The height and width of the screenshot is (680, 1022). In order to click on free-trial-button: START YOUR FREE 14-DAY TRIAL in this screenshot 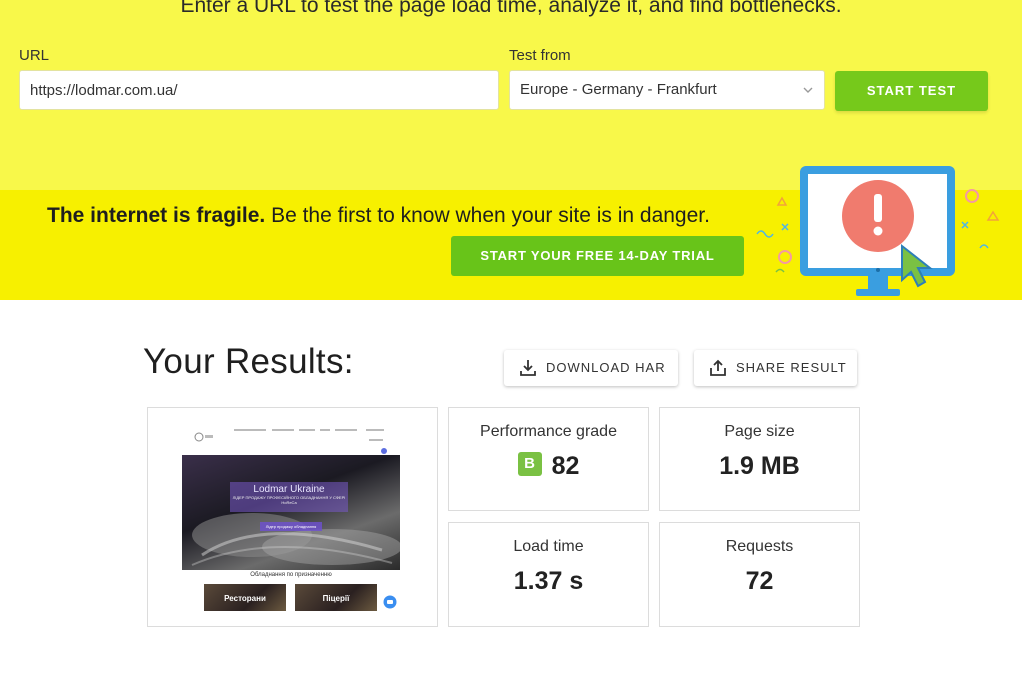, I will do `click(597, 256)`.